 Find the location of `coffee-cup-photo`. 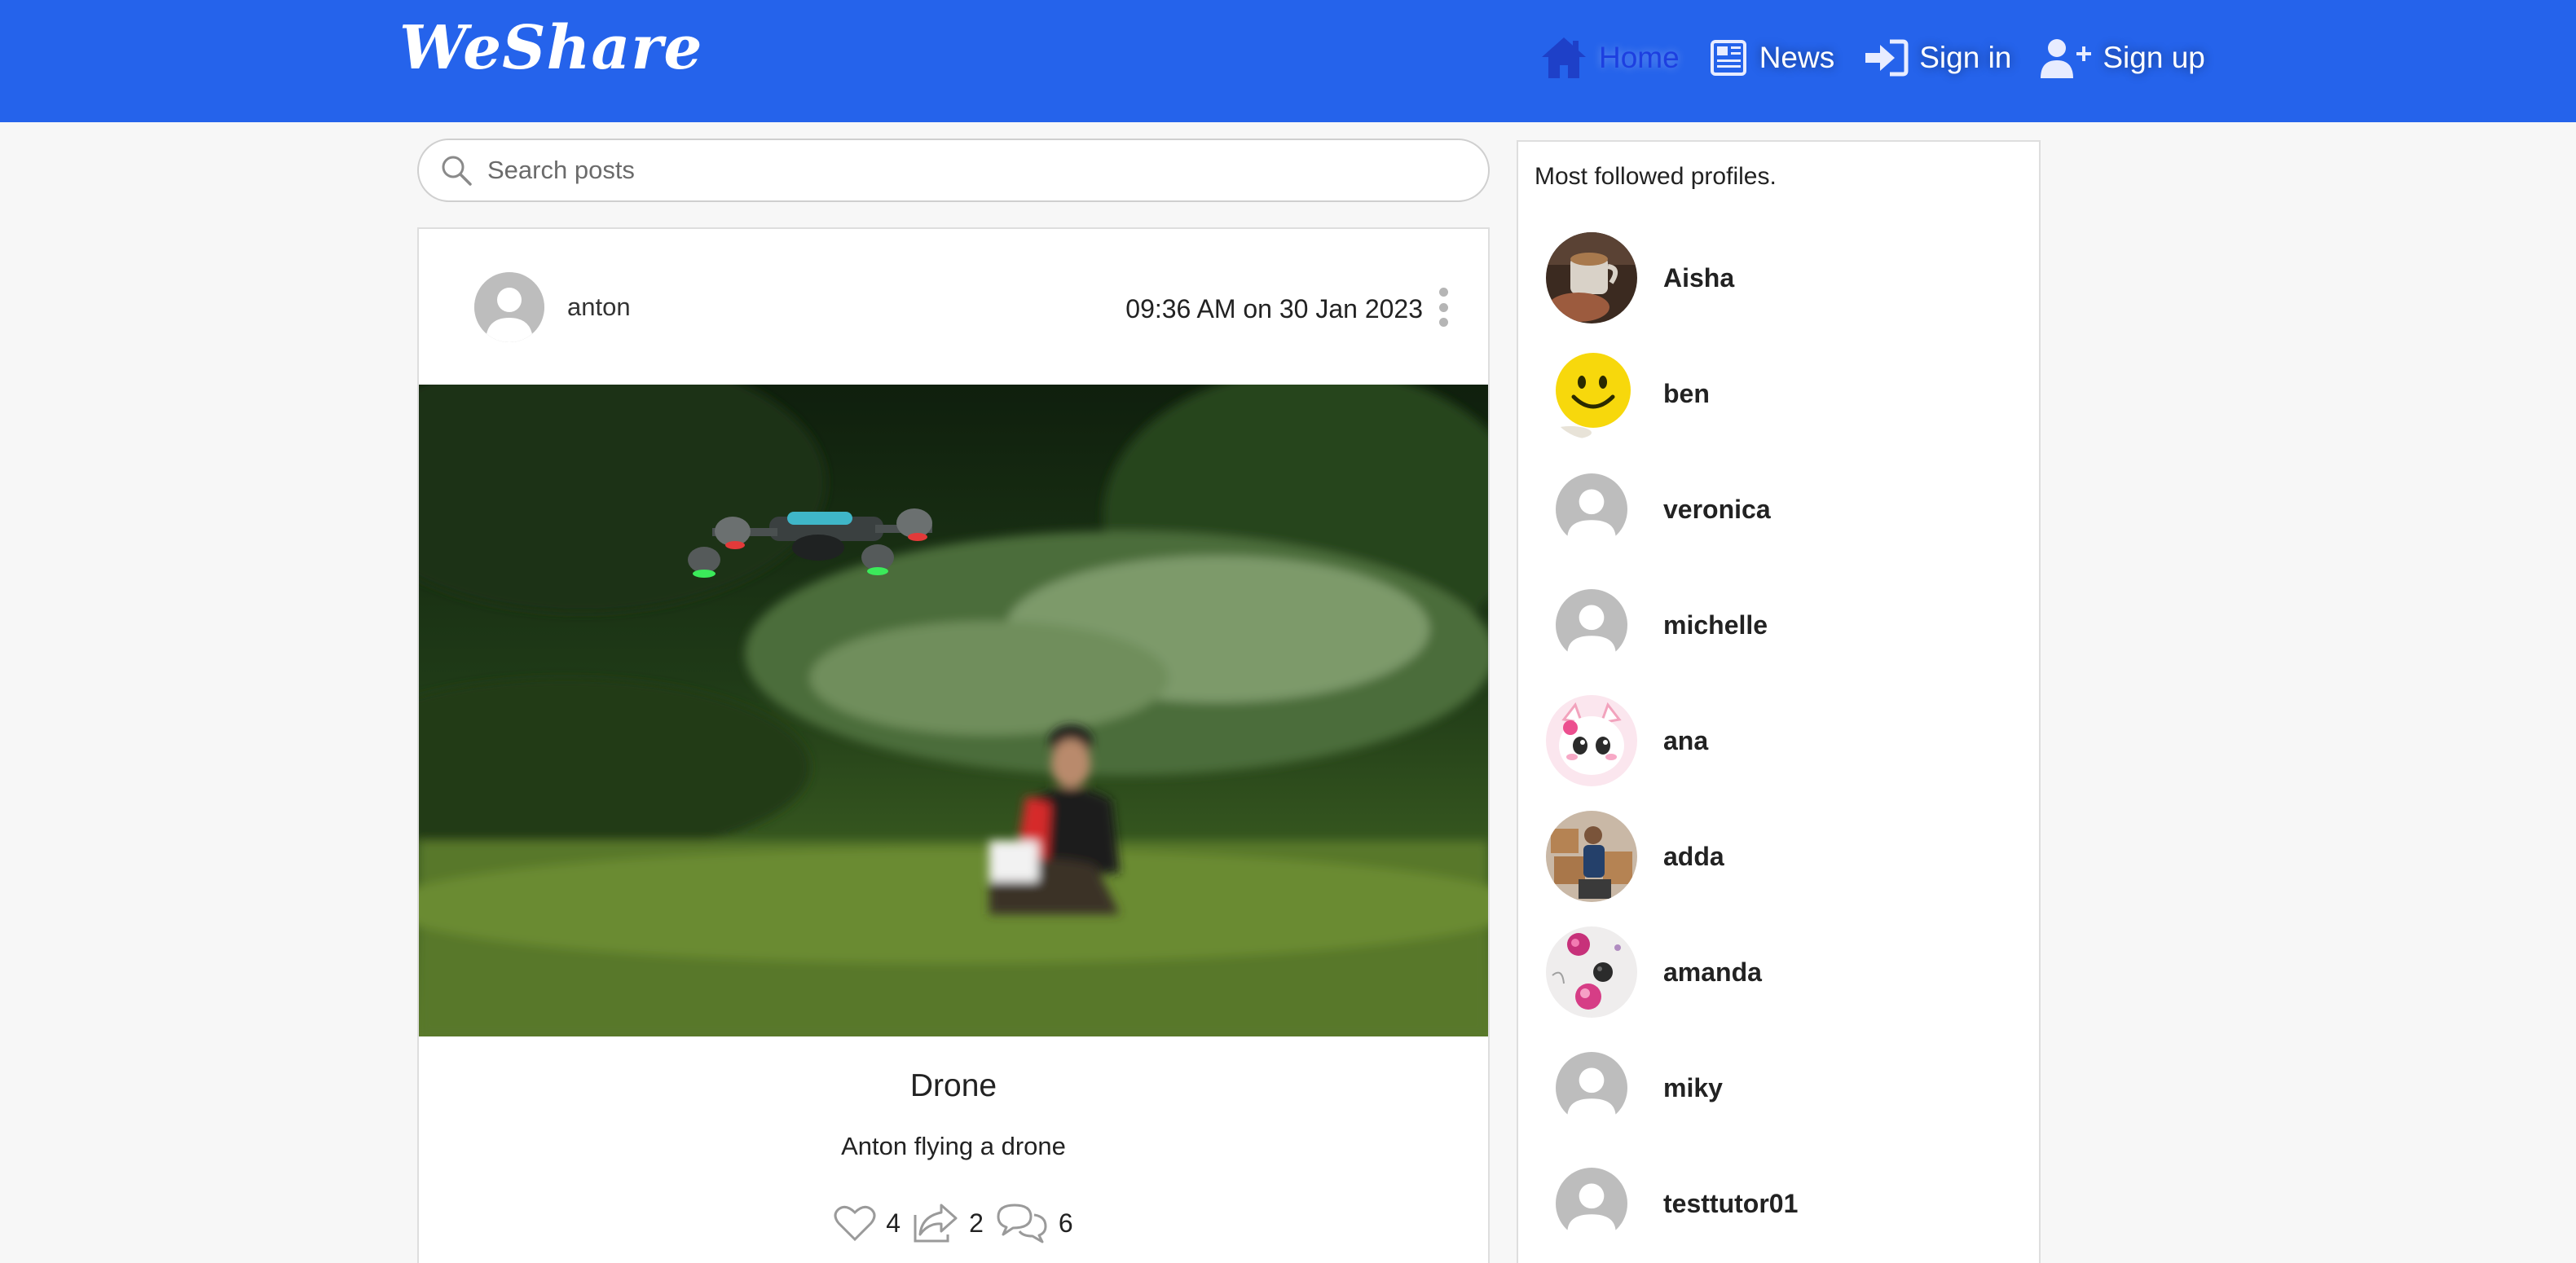

coffee-cup-photo is located at coordinates (1591, 277).